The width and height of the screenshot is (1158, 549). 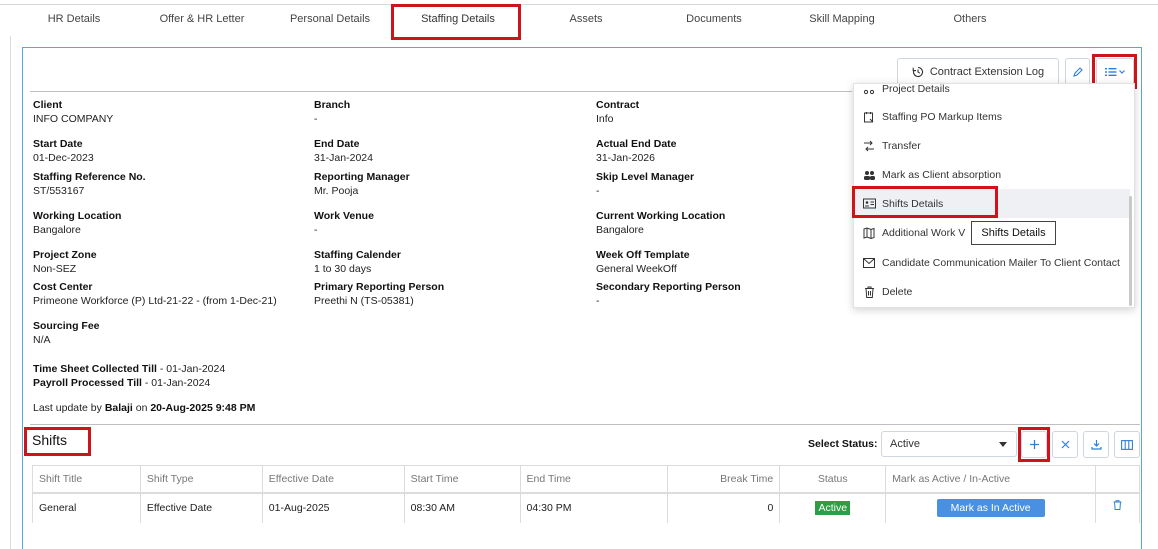 I want to click on tab-assets: Assets, so click(x=586, y=19).